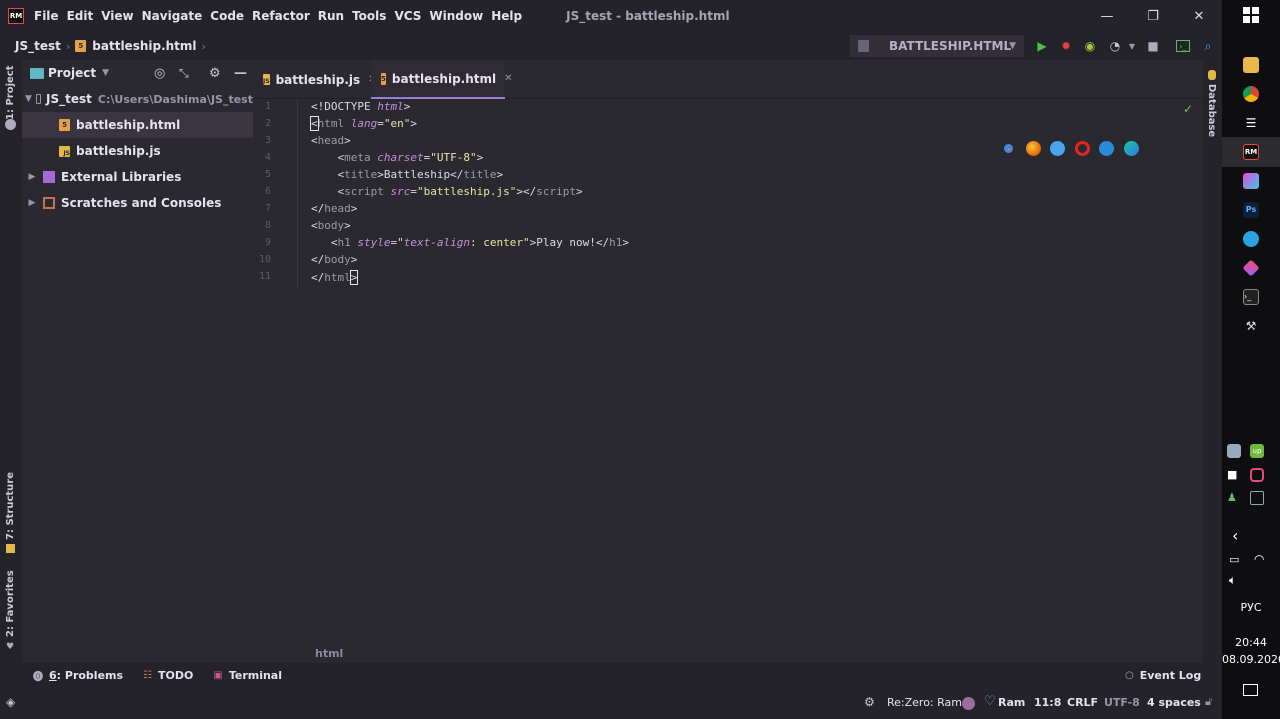  What do you see at coordinates (1122, 702) in the screenshot?
I see `file-encoding: UTF-8` at bounding box center [1122, 702].